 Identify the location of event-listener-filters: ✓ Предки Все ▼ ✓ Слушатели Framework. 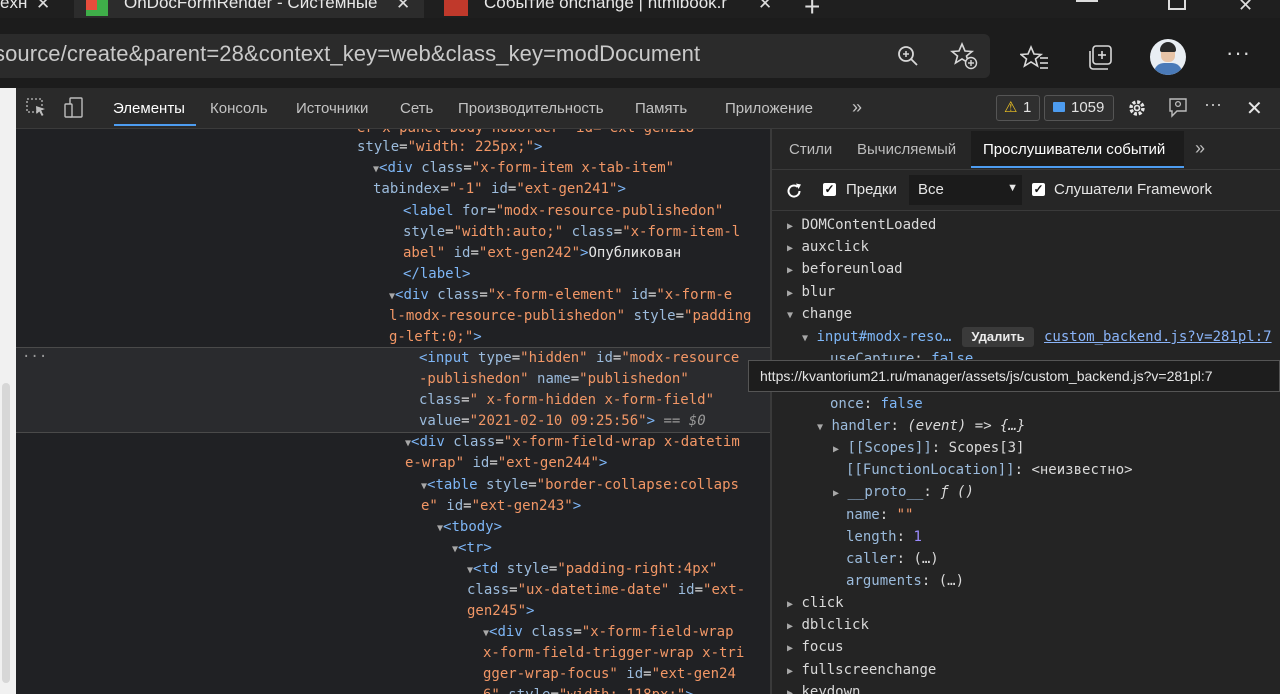
(1026, 190).